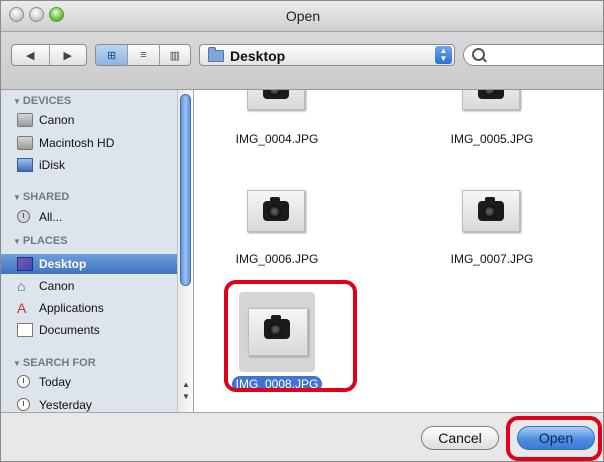 The width and height of the screenshot is (604, 462). What do you see at coordinates (41, 197) in the screenshot?
I see `sidebar-section-shared: ▼ SHARED` at bounding box center [41, 197].